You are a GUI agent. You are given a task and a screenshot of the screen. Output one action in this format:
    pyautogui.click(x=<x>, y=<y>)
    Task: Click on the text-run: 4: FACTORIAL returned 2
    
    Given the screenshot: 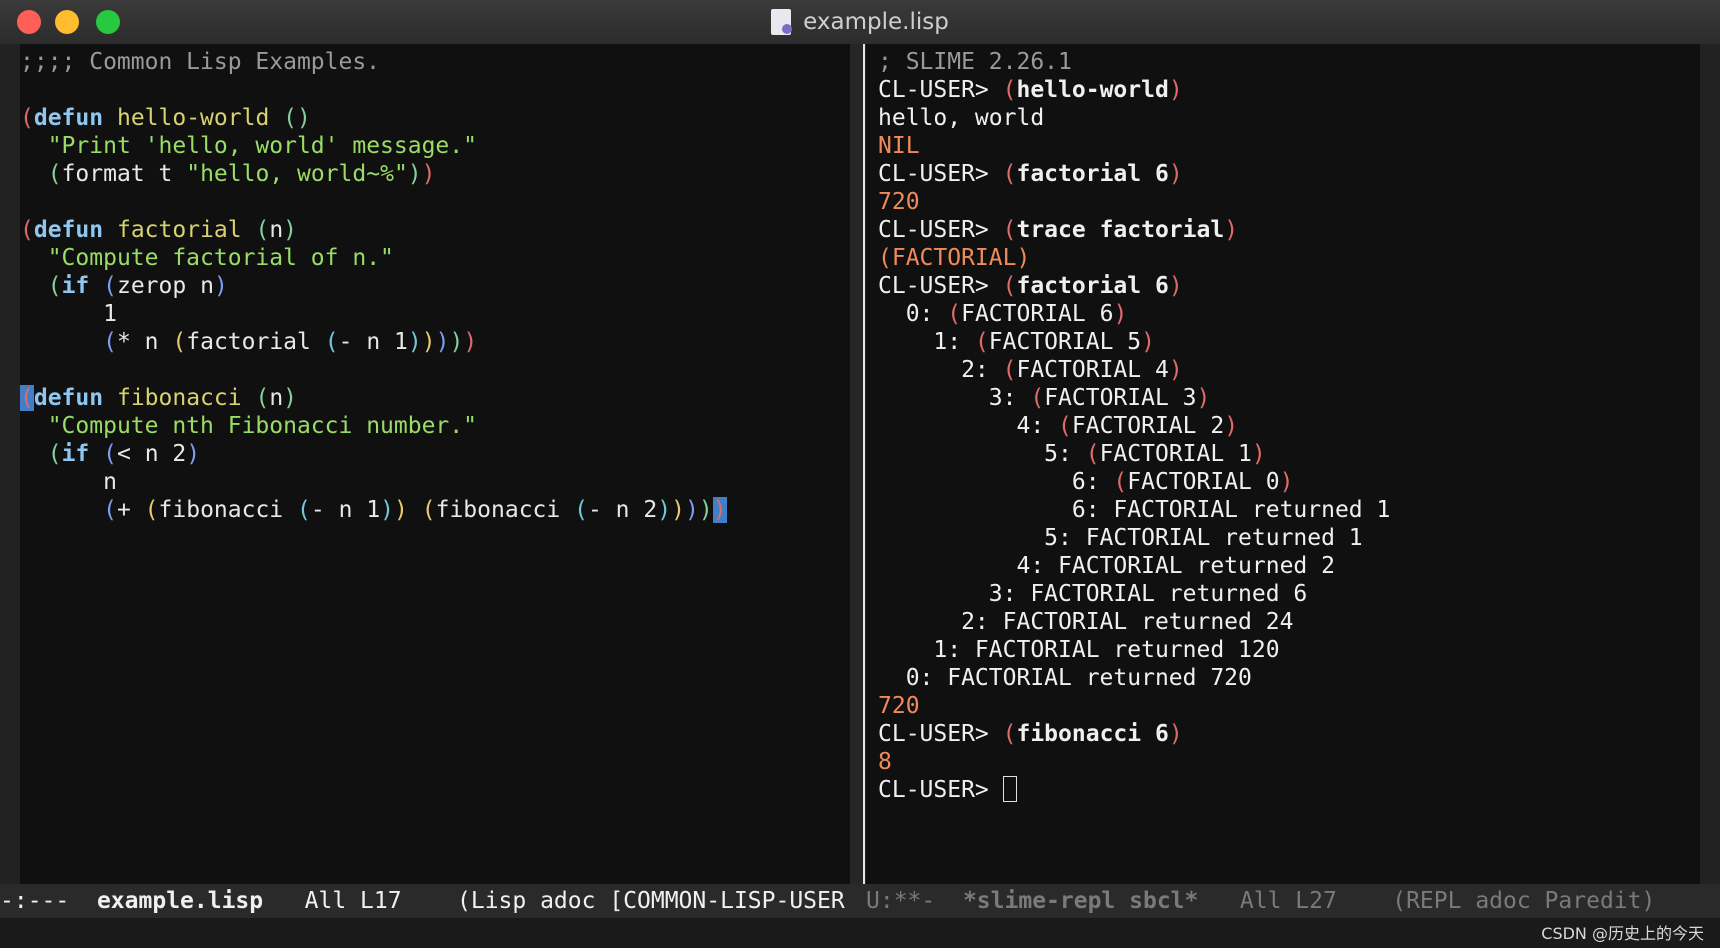 What is the action you would take?
    pyautogui.click(x=1106, y=566)
    